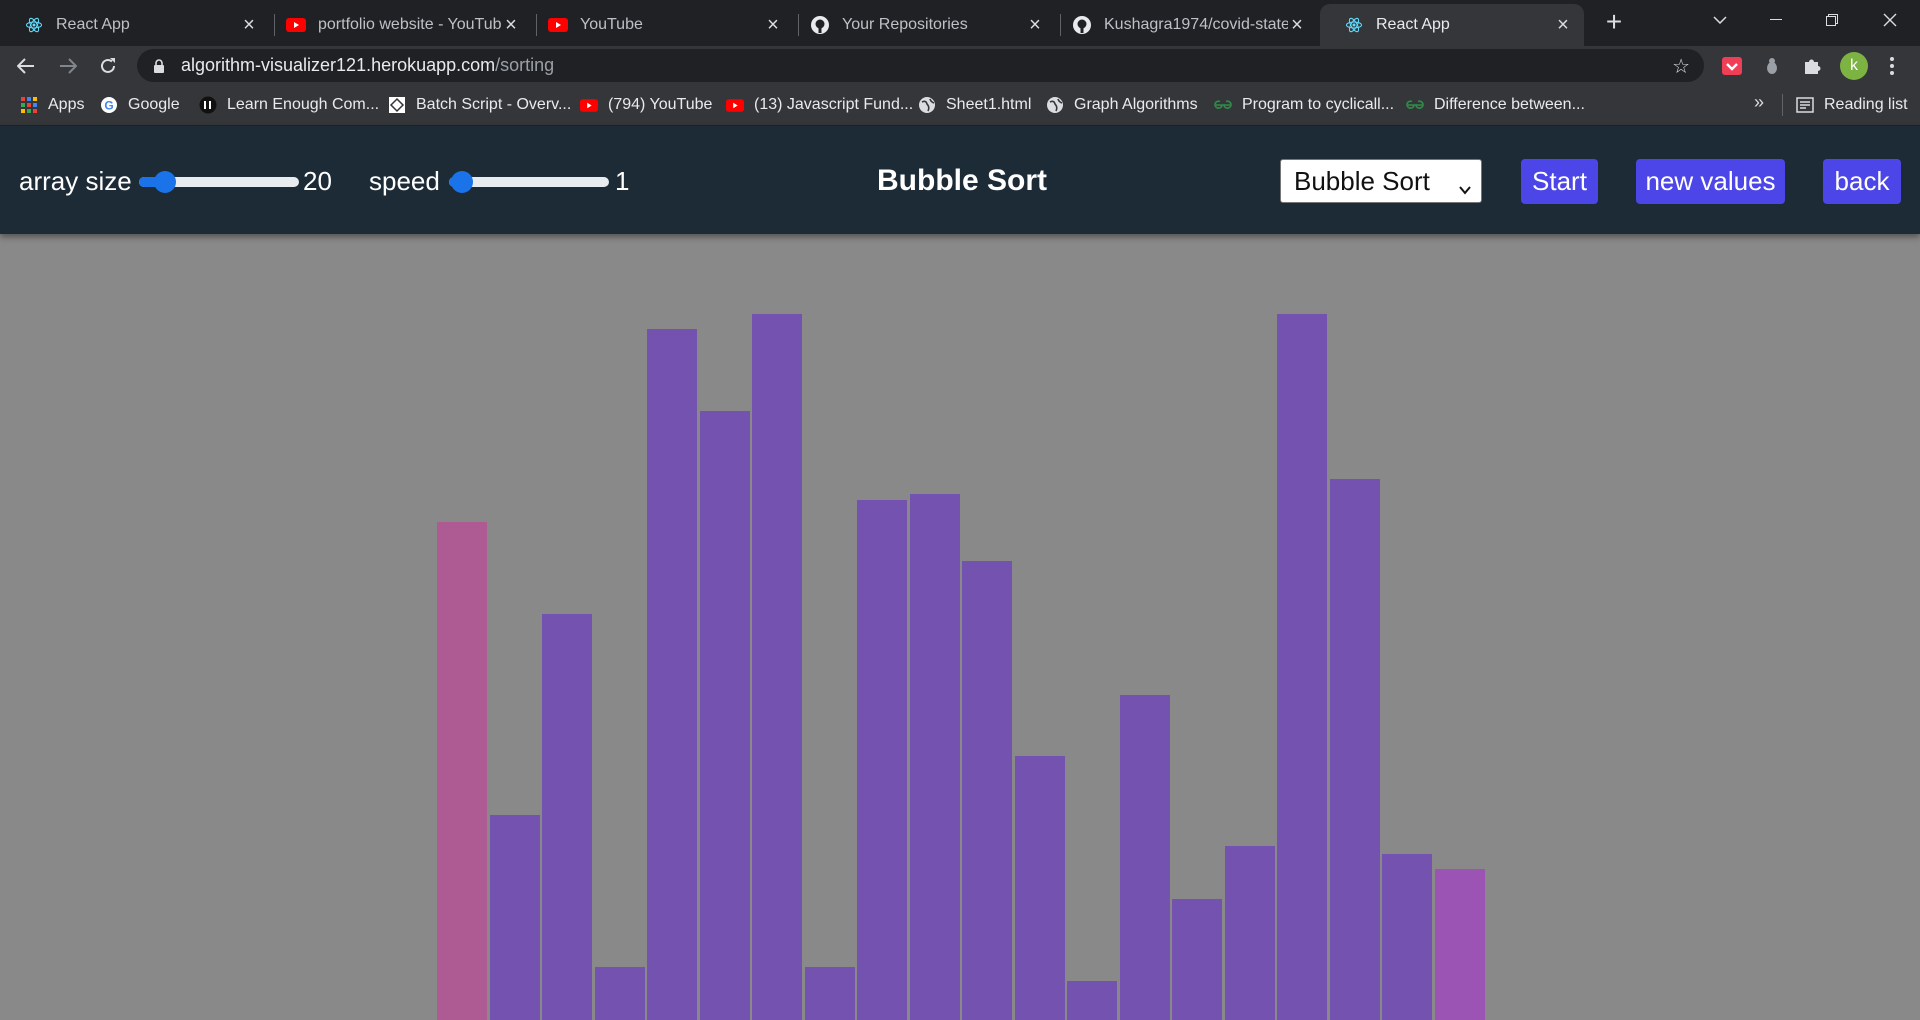 The height and width of the screenshot is (1020, 1920). I want to click on reading-list-button: Reading list, so click(1852, 105).